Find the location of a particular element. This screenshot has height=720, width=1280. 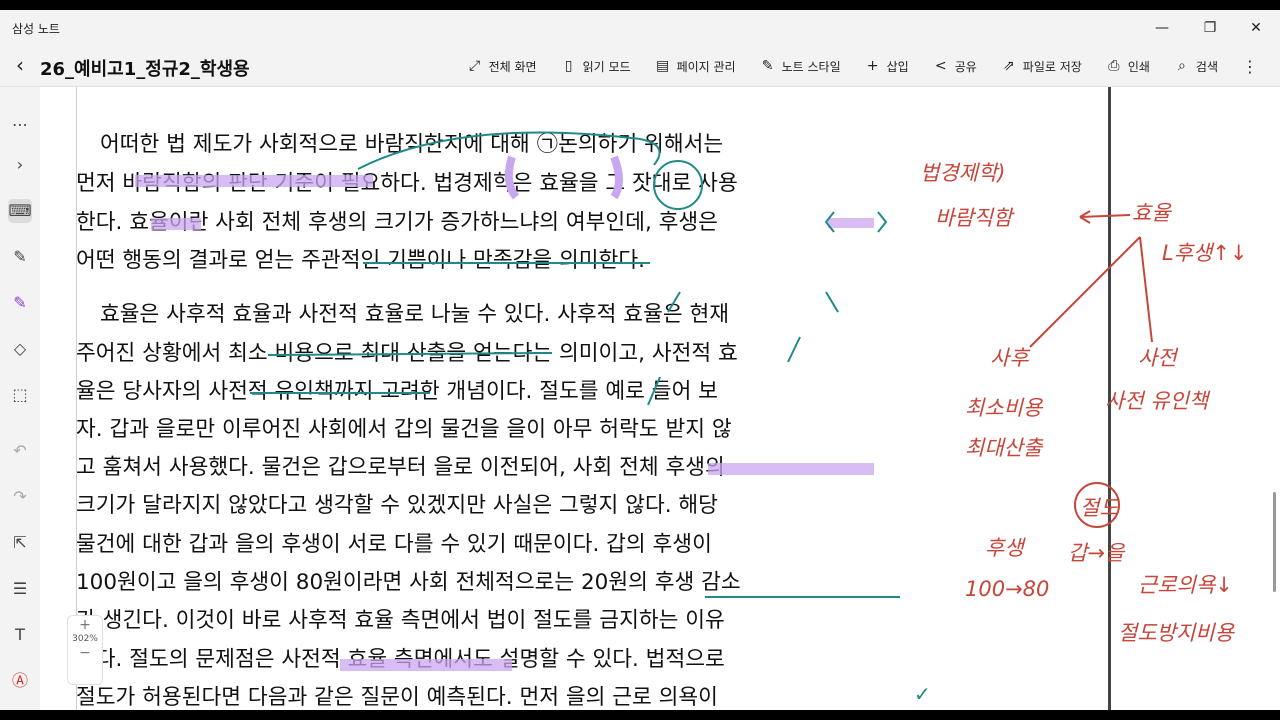

note-work-will: 근로의욕↓ is located at coordinates (1185, 585).